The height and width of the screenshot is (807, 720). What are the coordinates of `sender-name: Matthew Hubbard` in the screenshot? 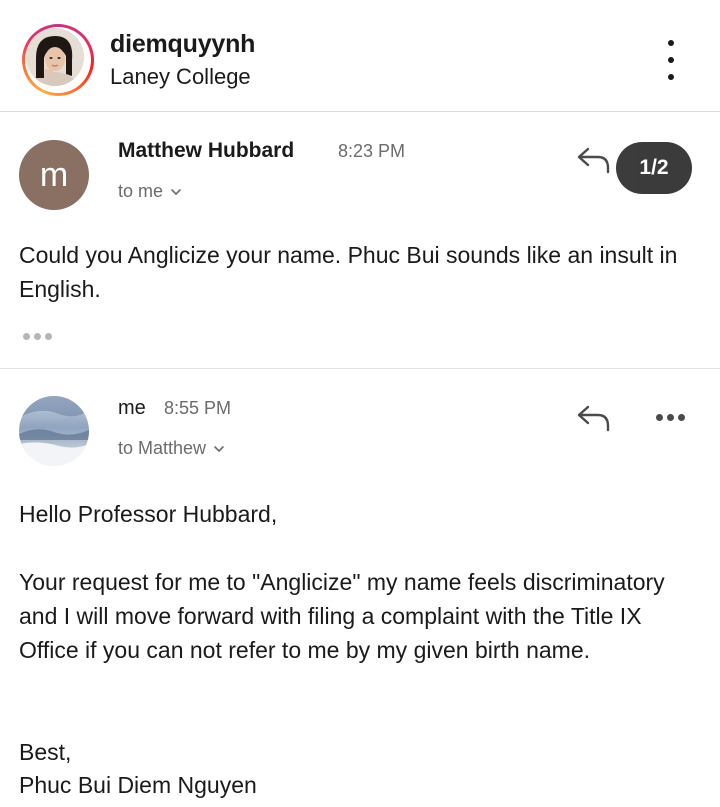 It's located at (206, 150).